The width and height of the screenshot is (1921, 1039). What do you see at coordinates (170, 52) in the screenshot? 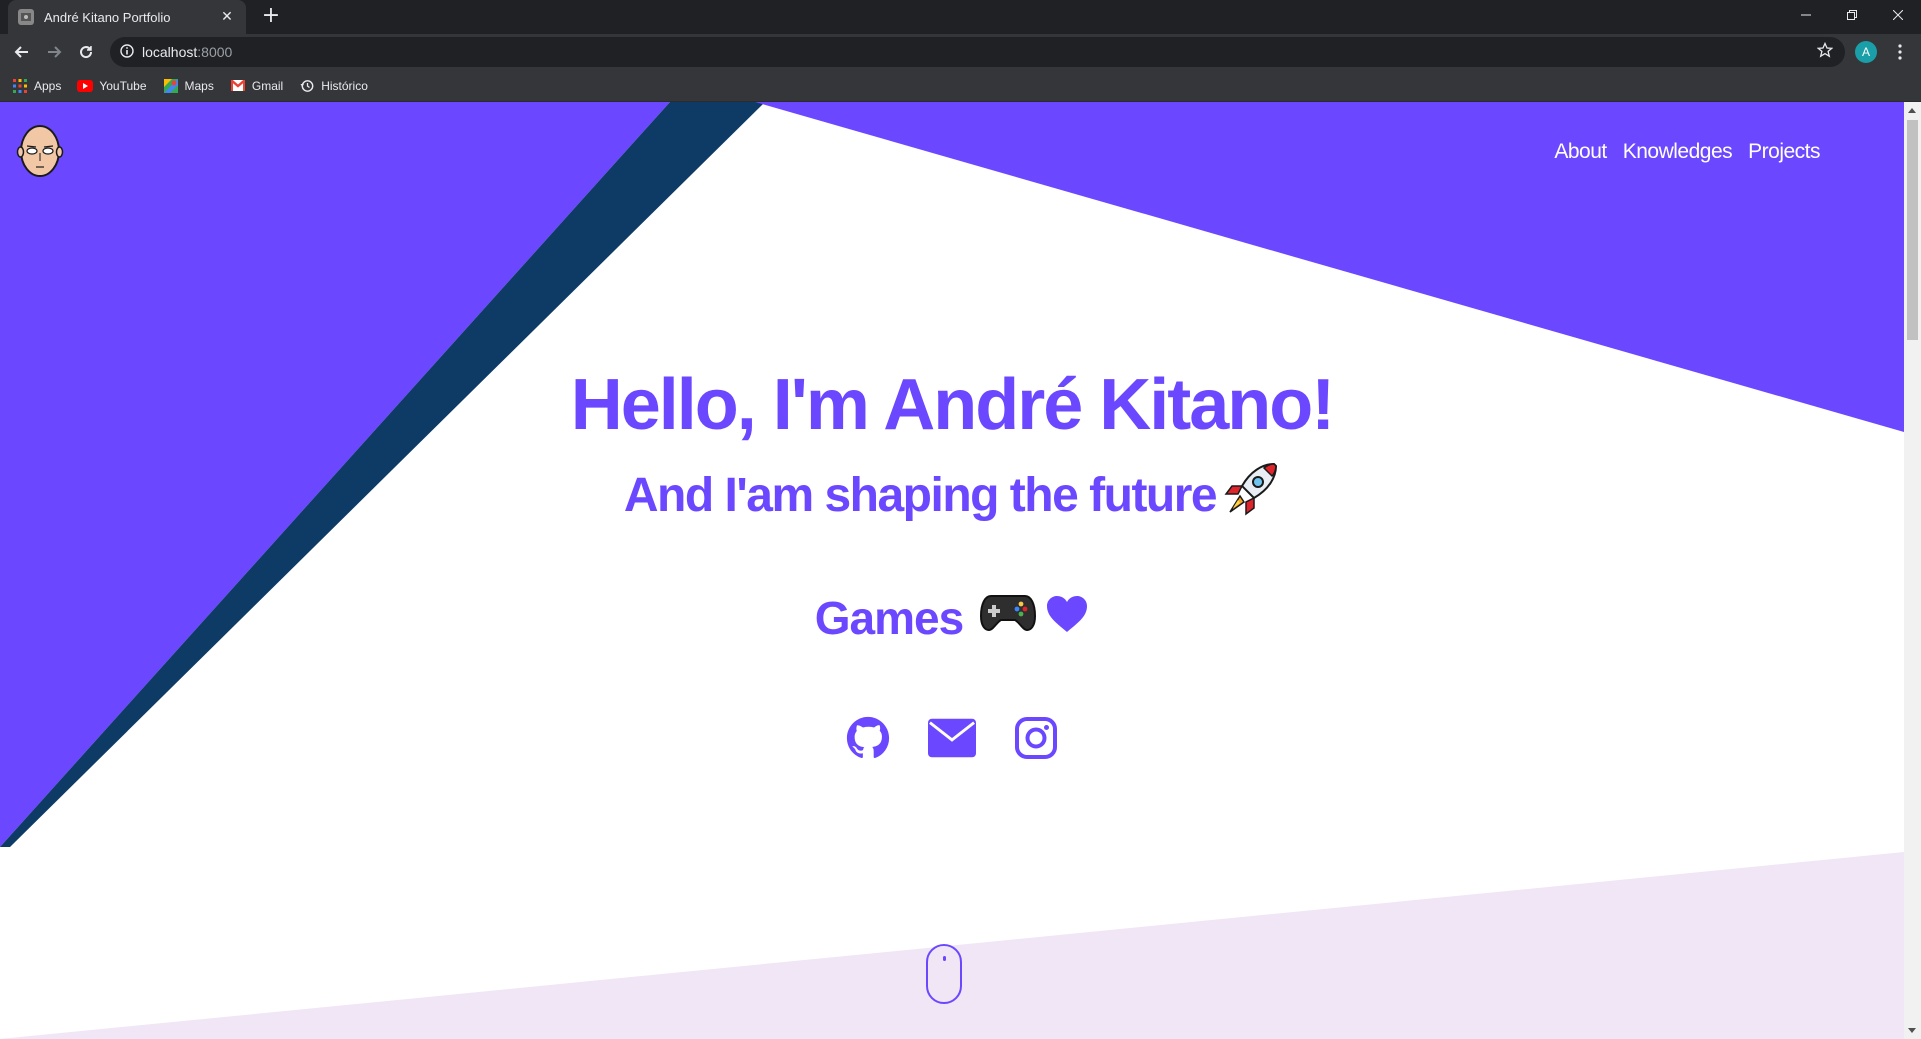
I see `url-host: localhost` at bounding box center [170, 52].